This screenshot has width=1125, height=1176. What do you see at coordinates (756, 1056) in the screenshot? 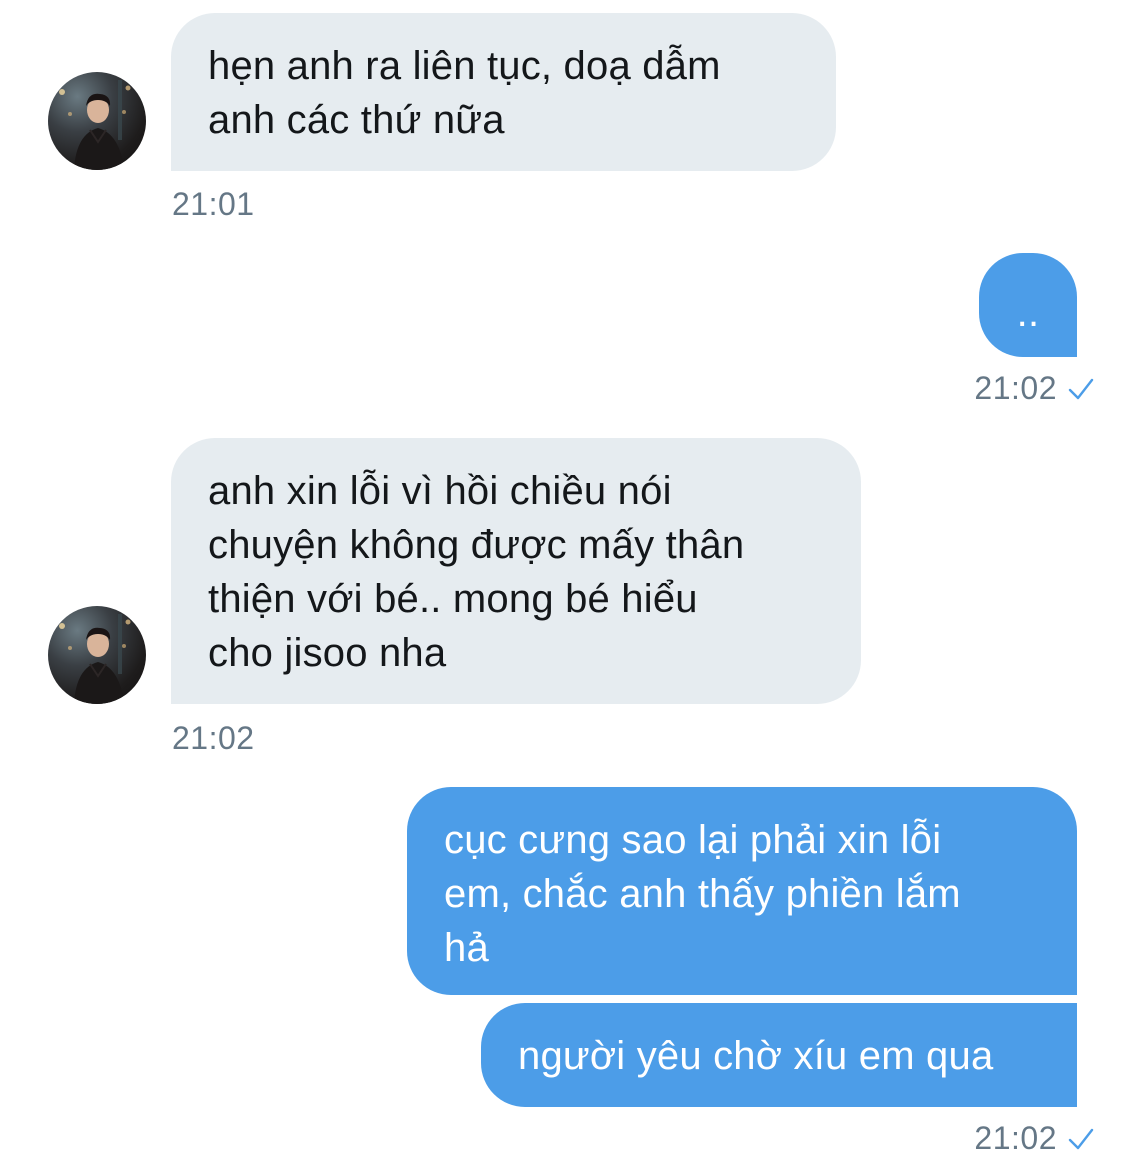
I see `message-text: người yêu chờ xíu em qua` at bounding box center [756, 1056].